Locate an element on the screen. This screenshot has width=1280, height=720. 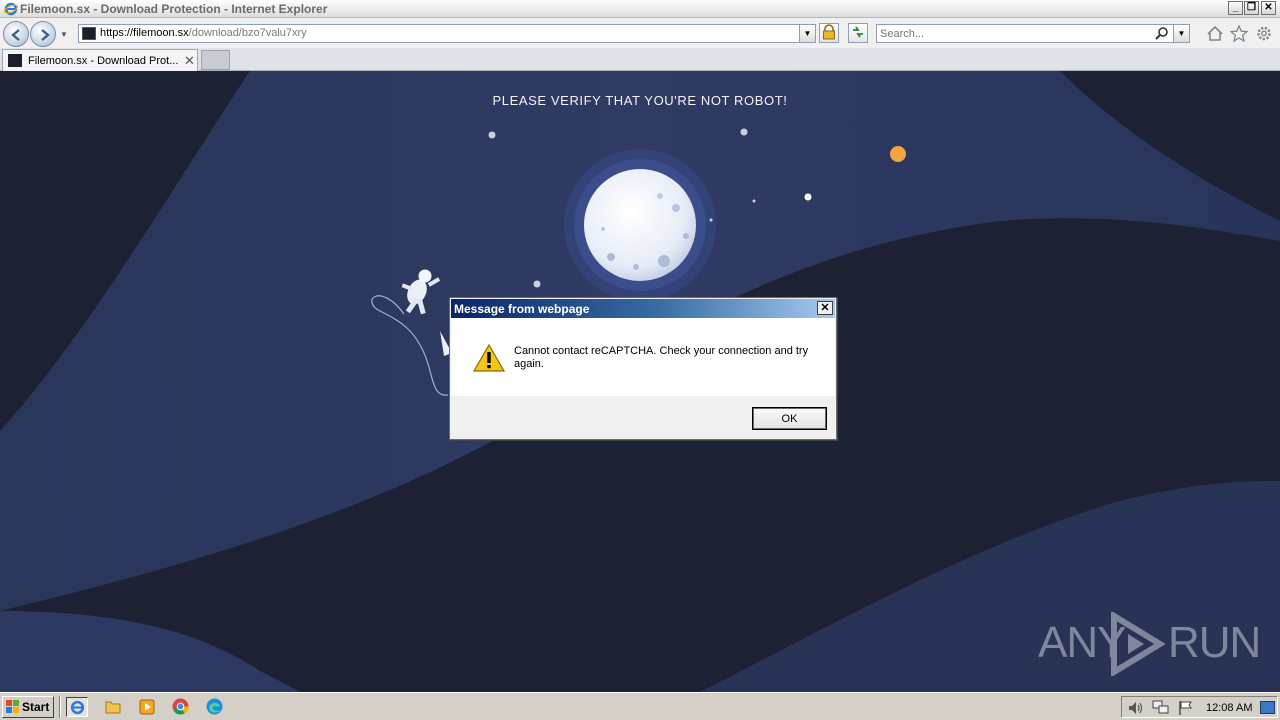
restore-button: ❐ is located at coordinates (1251, 8).